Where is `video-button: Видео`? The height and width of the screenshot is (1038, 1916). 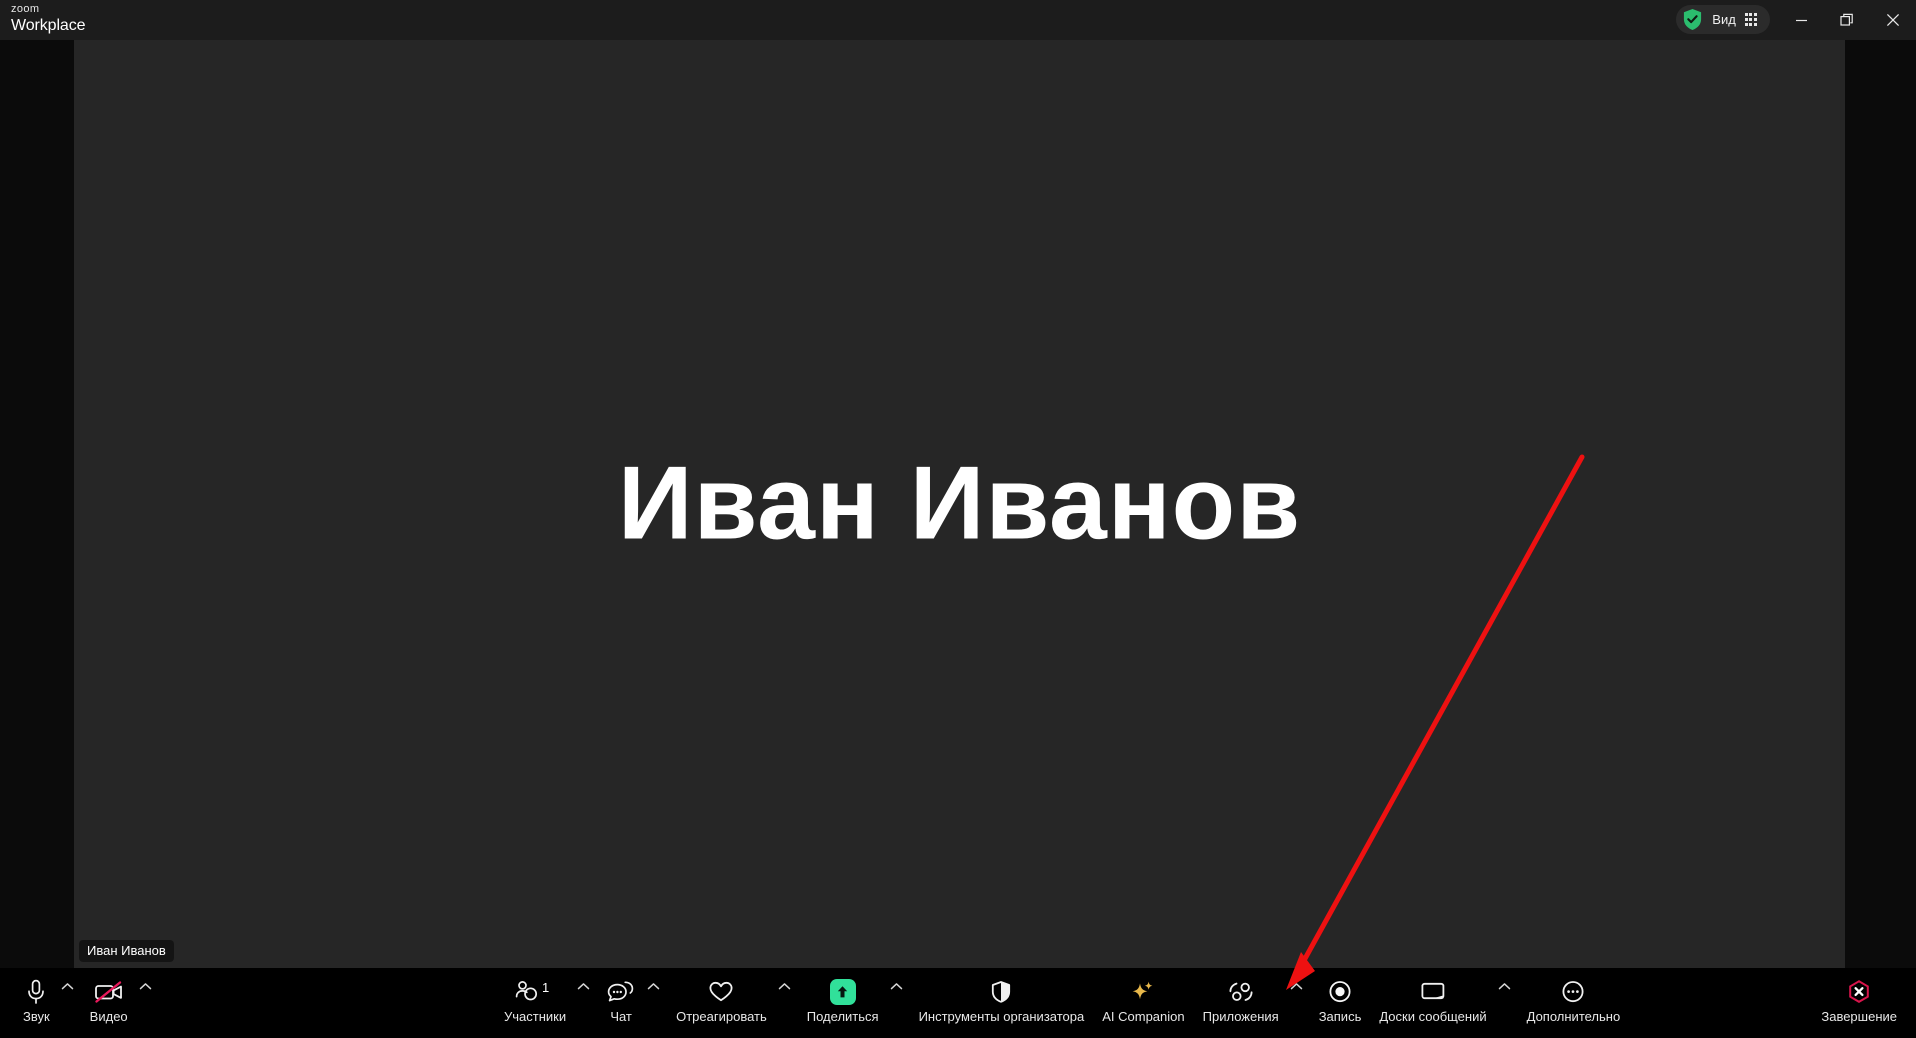 video-button: Видео is located at coordinates (109, 996).